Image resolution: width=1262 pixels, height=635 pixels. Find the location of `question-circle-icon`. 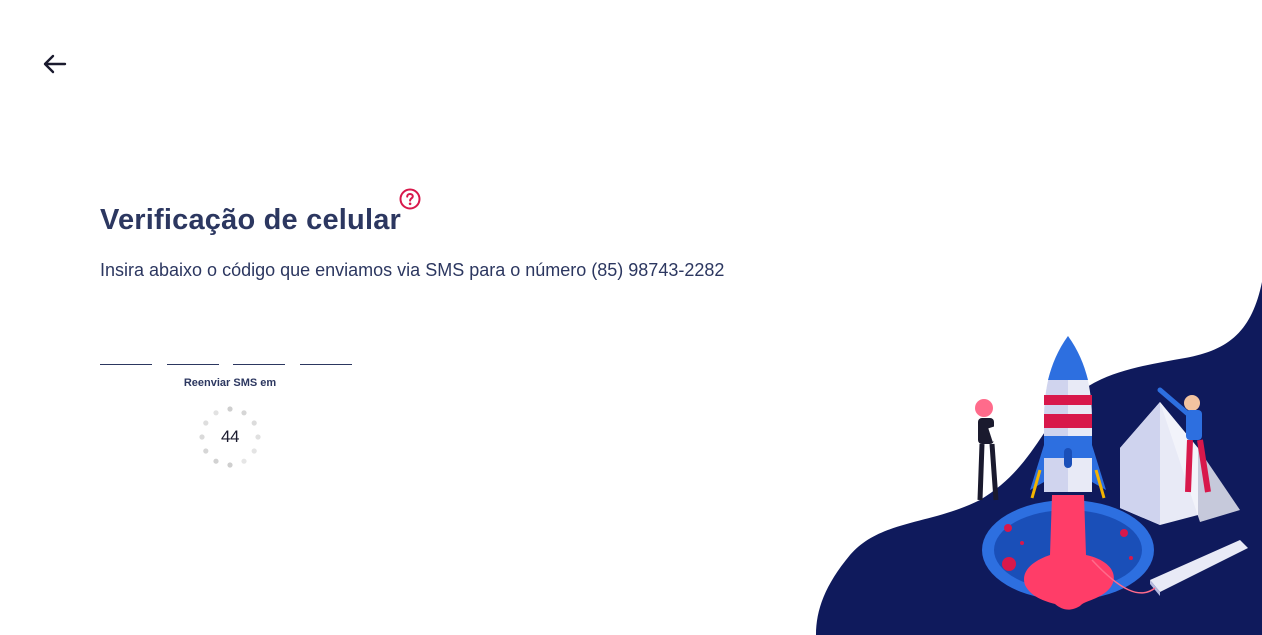

question-circle-icon is located at coordinates (410, 199).